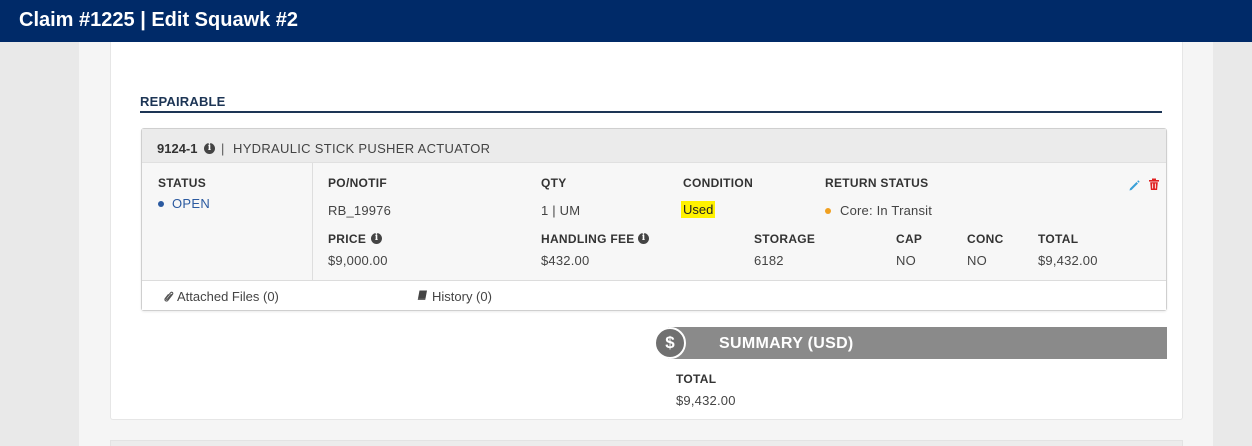  Describe the element at coordinates (422, 295) in the screenshot. I see `book-icon` at that location.